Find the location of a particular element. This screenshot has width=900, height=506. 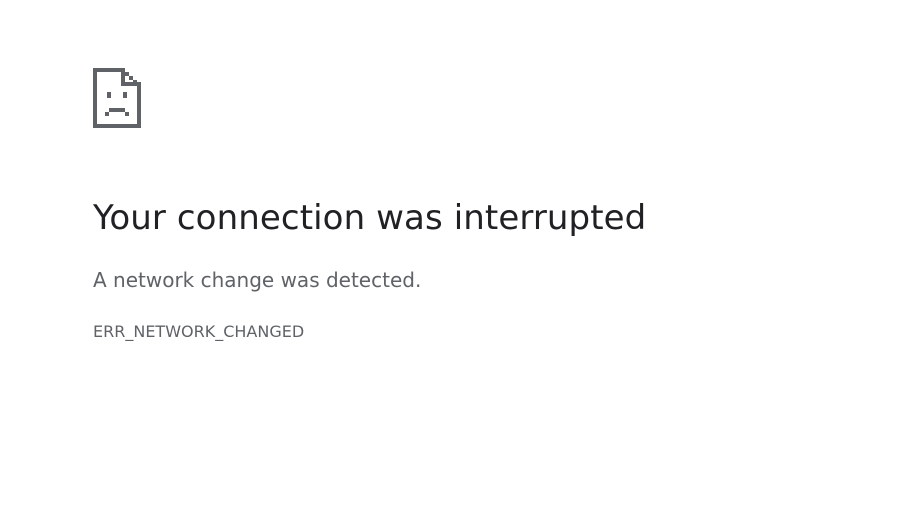

error-message: A network change was detected. is located at coordinates (257, 280).